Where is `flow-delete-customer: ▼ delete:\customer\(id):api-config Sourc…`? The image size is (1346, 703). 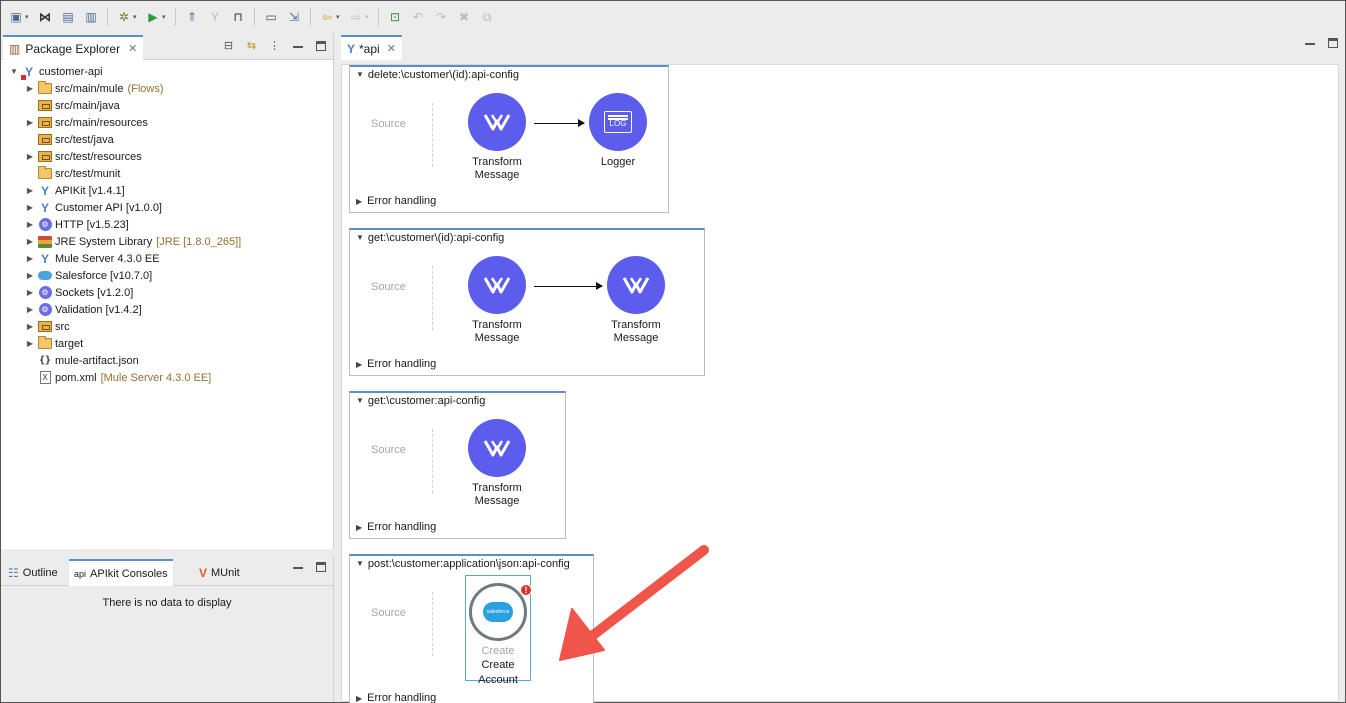 flow-delete-customer: ▼ delete:\customer\(id):api-config Sourc… is located at coordinates (509, 139).